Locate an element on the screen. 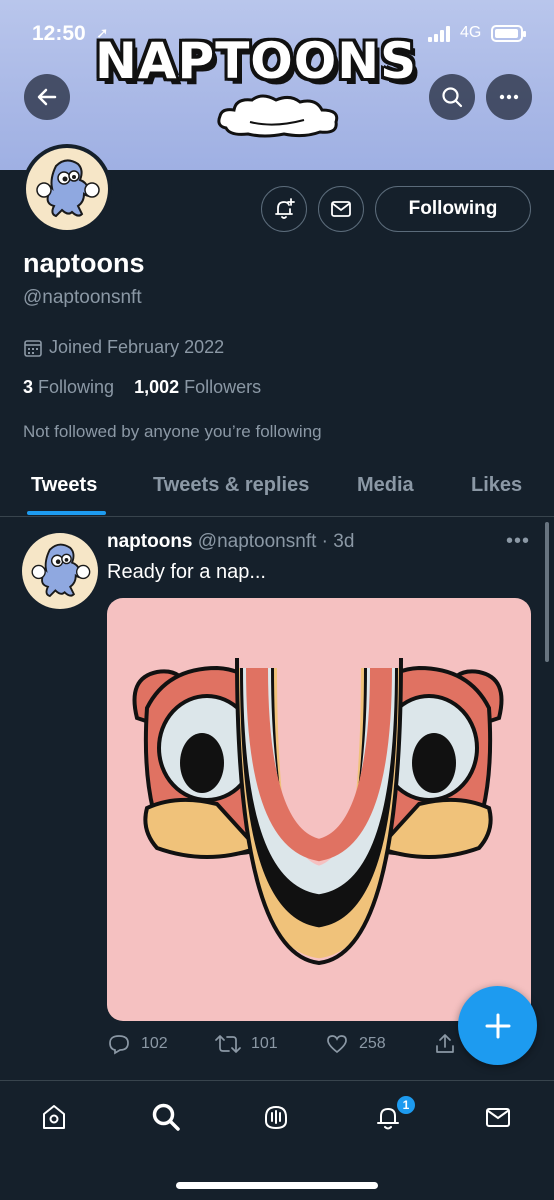 The image size is (554, 1200). compose-tweet-button is located at coordinates (497, 1025).